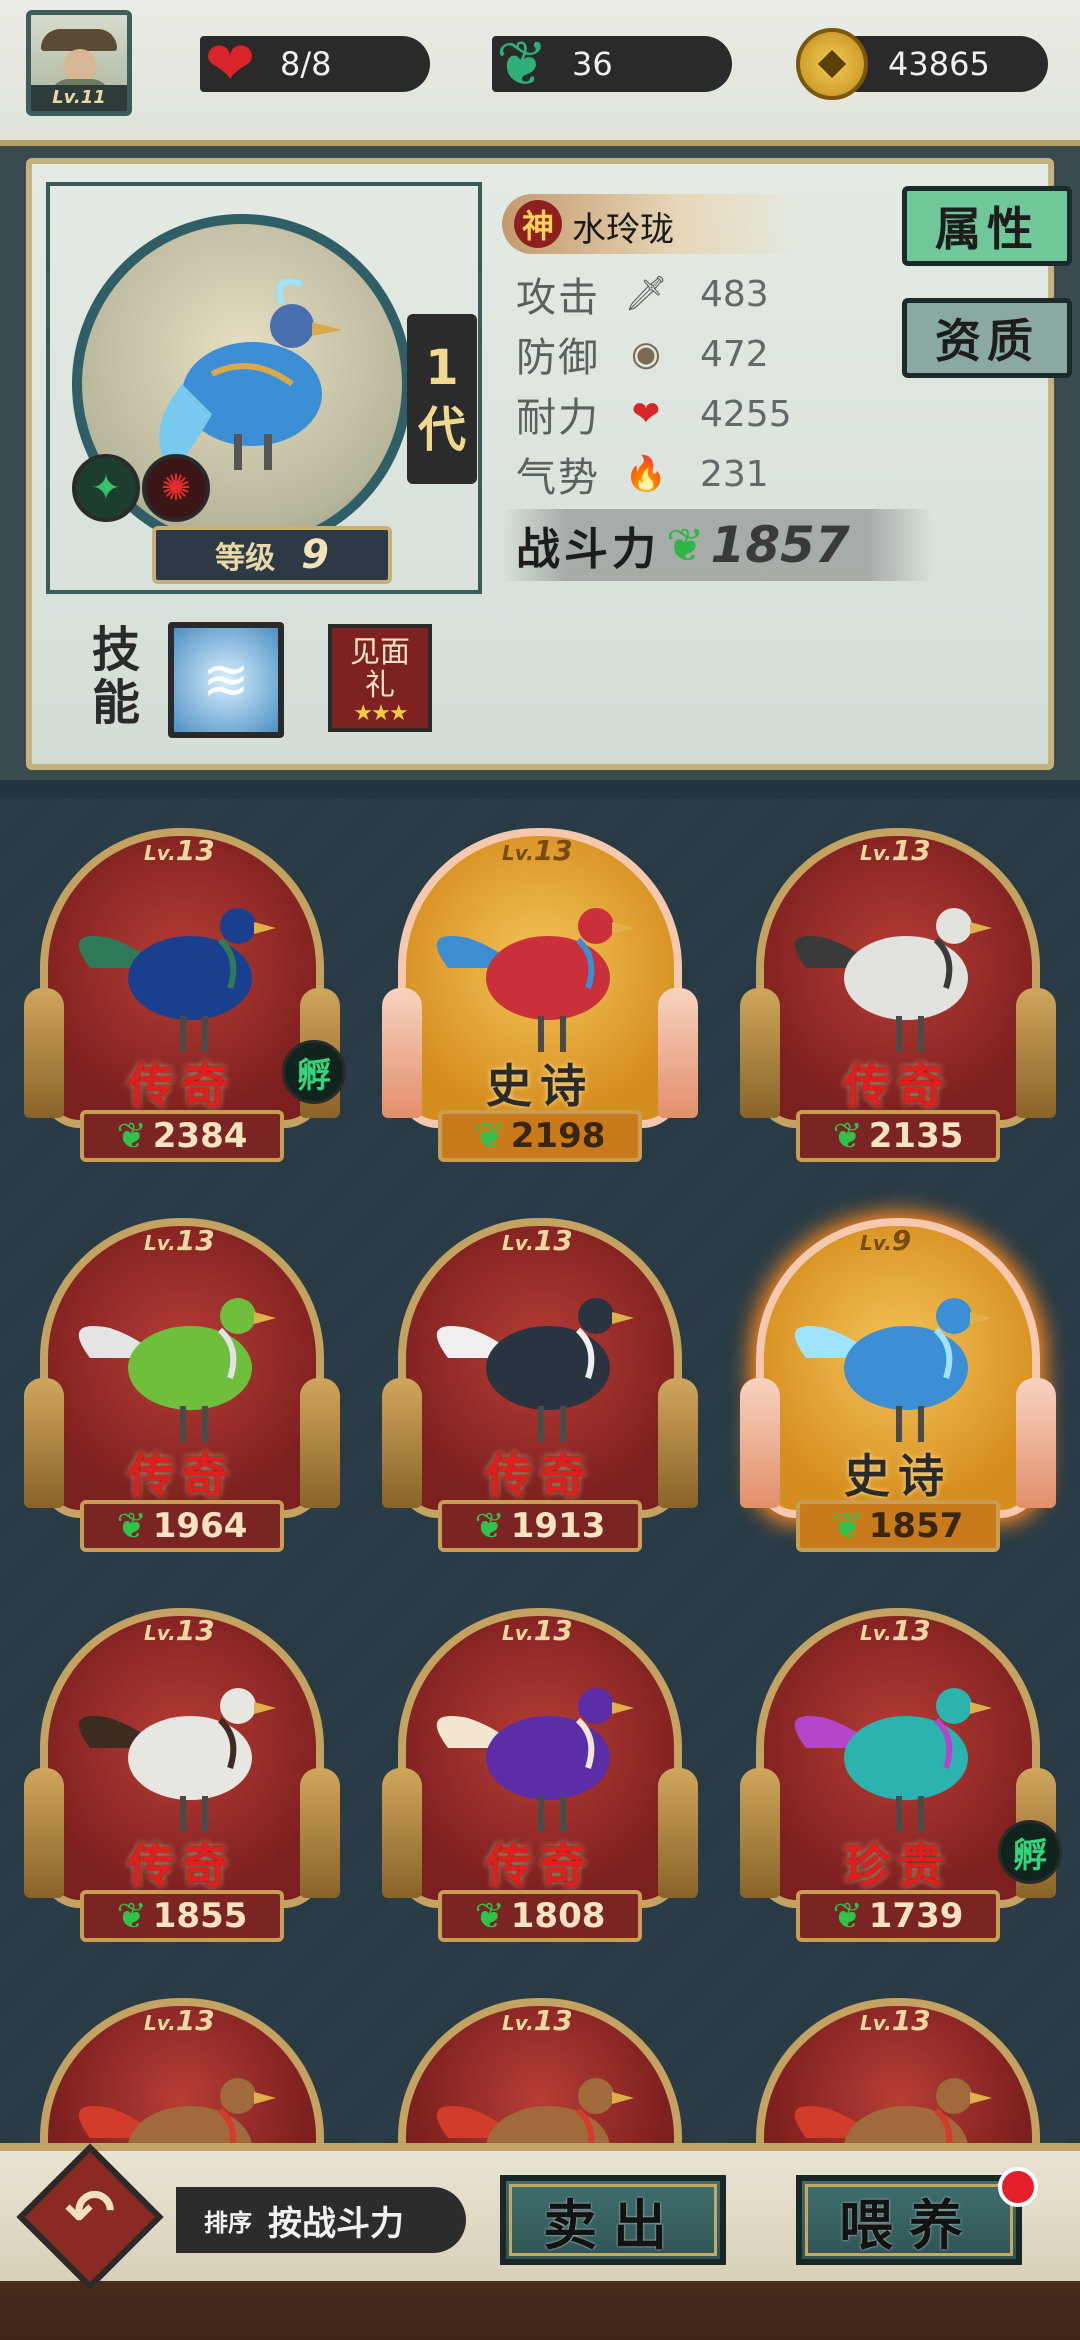 This screenshot has height=2340, width=1080. I want to click on bird-power-value: 1857, so click(916, 1526).